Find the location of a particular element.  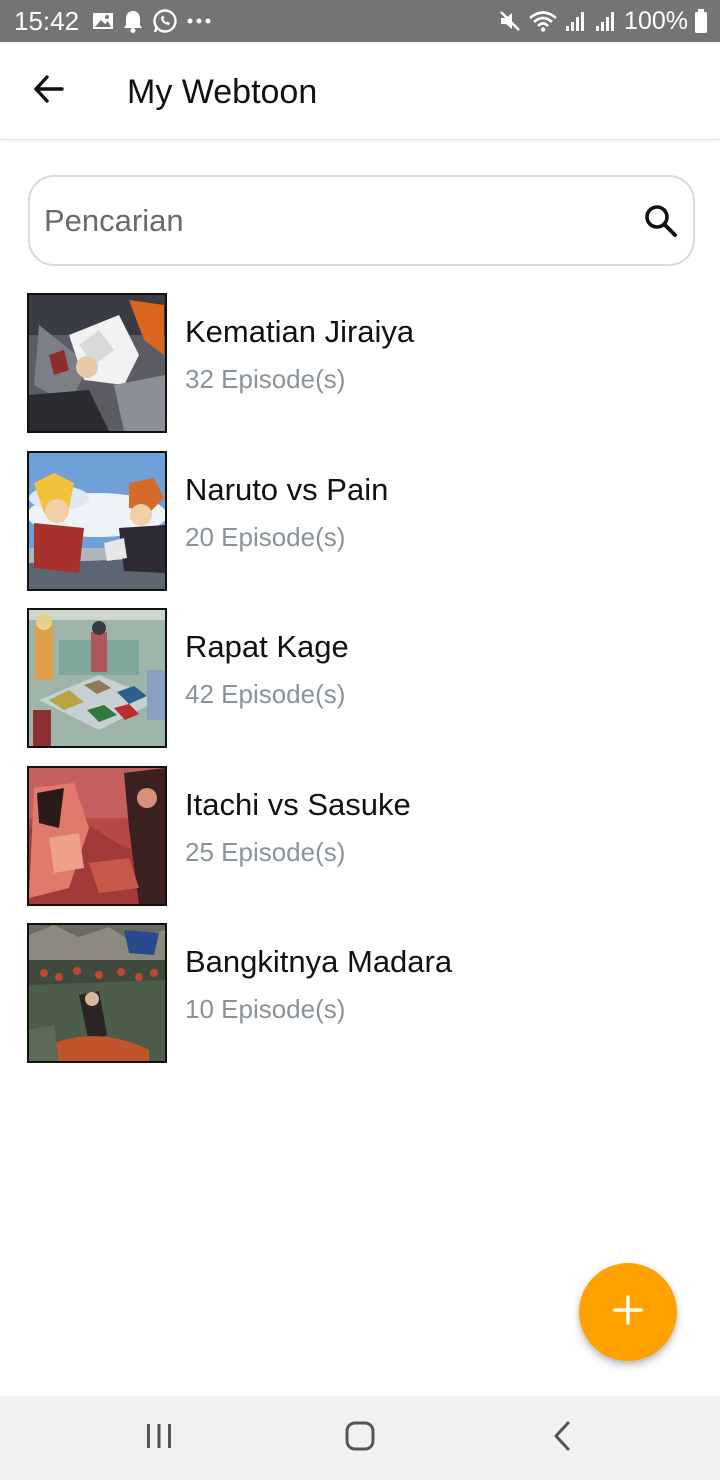

webtoon-episode-count: 25 Episode(s) is located at coordinates (265, 851).